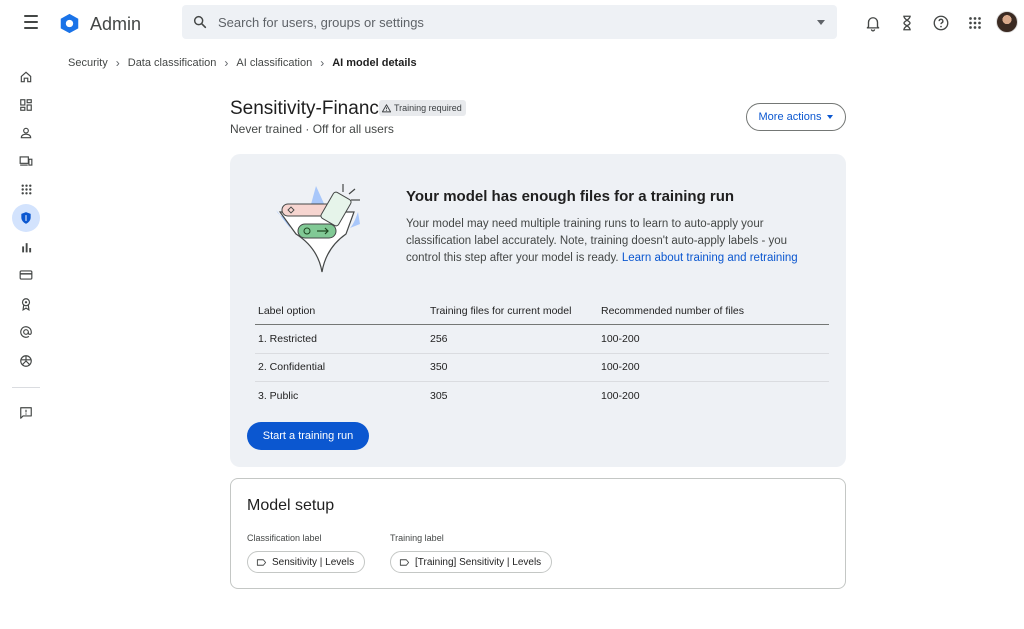 The width and height of the screenshot is (1024, 629). Describe the element at coordinates (428, 108) in the screenshot. I see `status-badge-label: Training required` at that location.